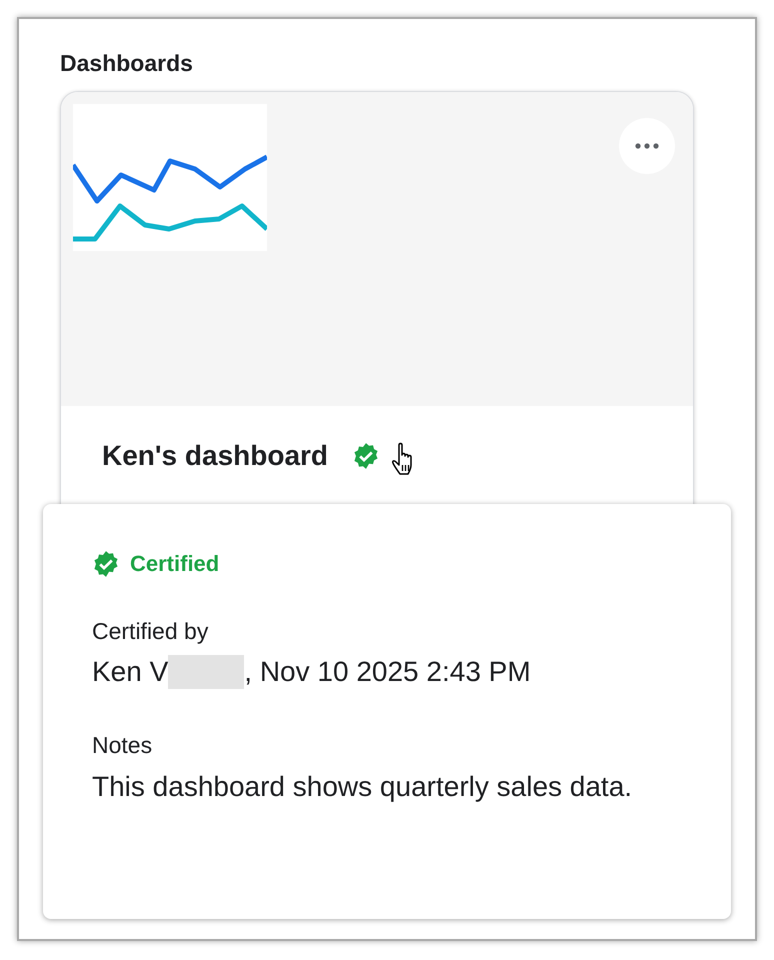 The image size is (774, 960). I want to click on certifier-name: Ken V, so click(130, 672).